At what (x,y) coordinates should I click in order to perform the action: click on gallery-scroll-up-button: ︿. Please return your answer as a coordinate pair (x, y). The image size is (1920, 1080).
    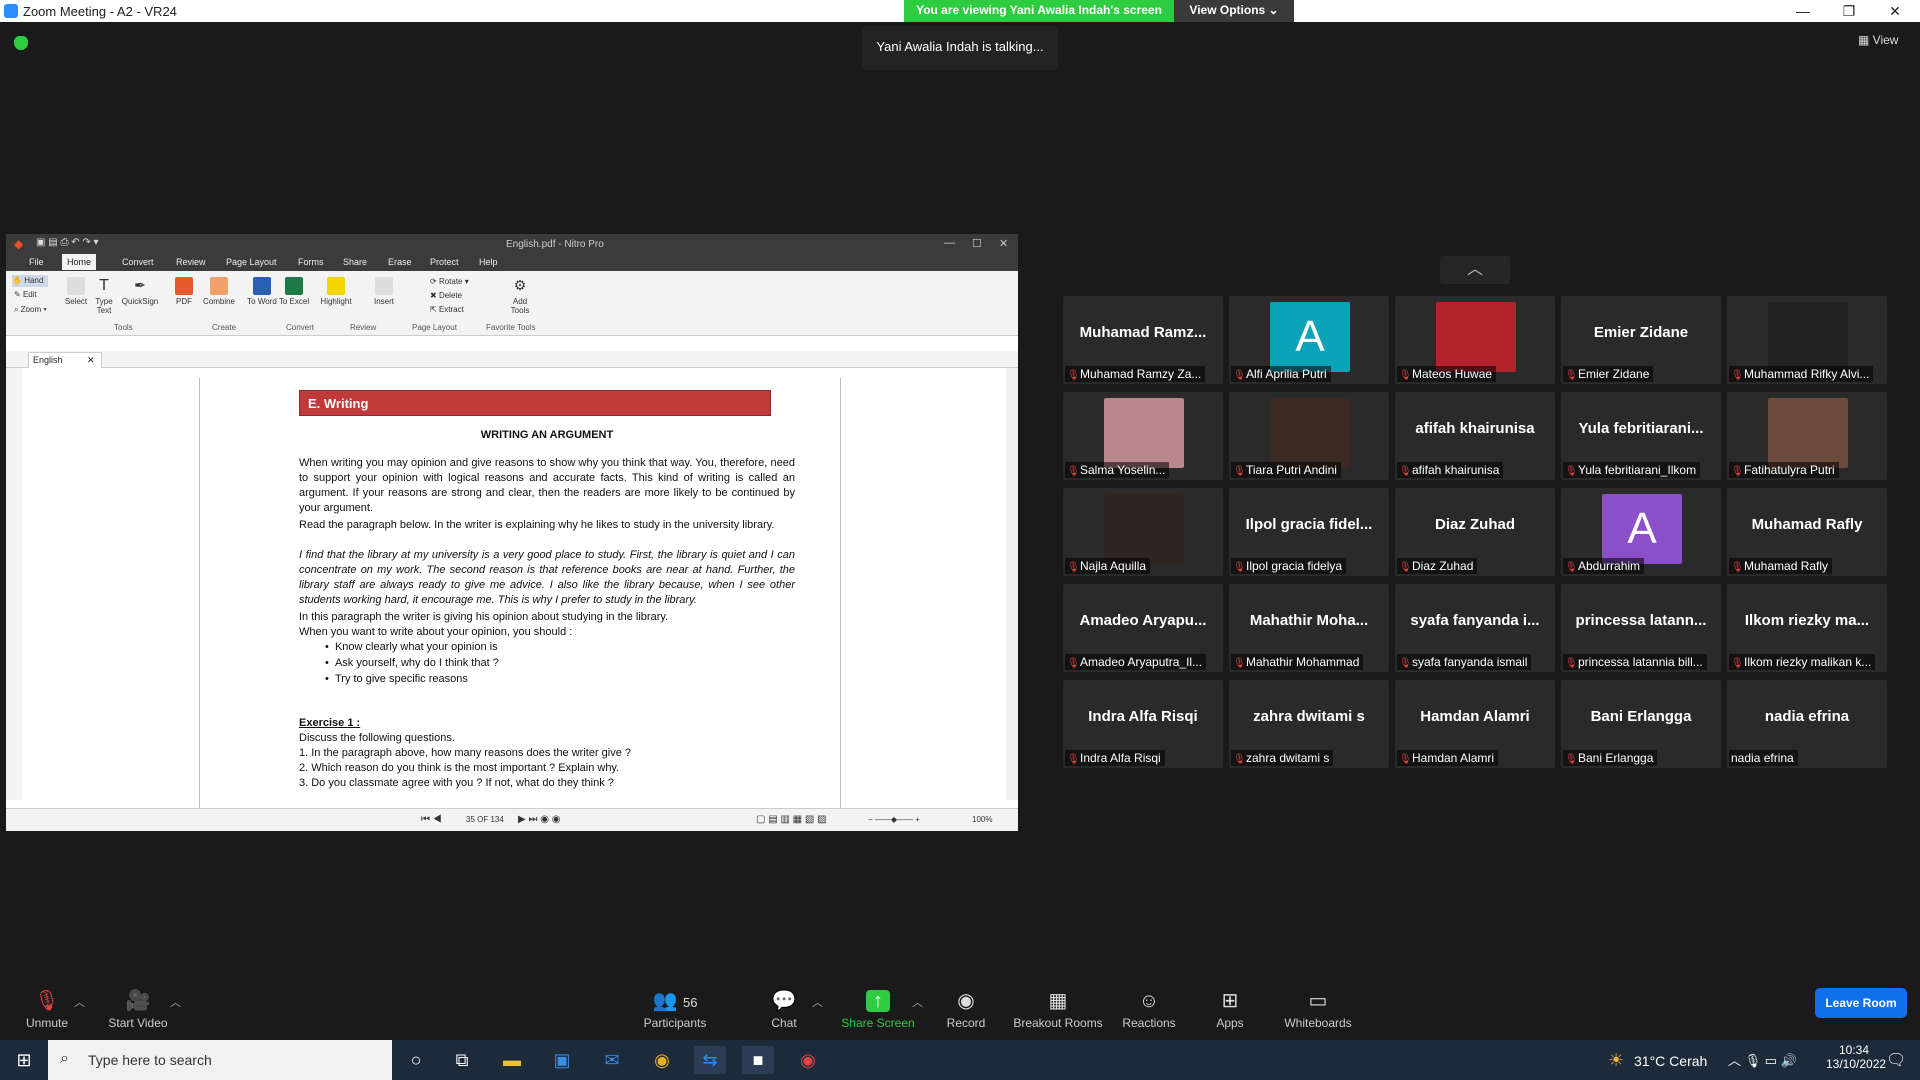
    Looking at the image, I should click on (1475, 270).